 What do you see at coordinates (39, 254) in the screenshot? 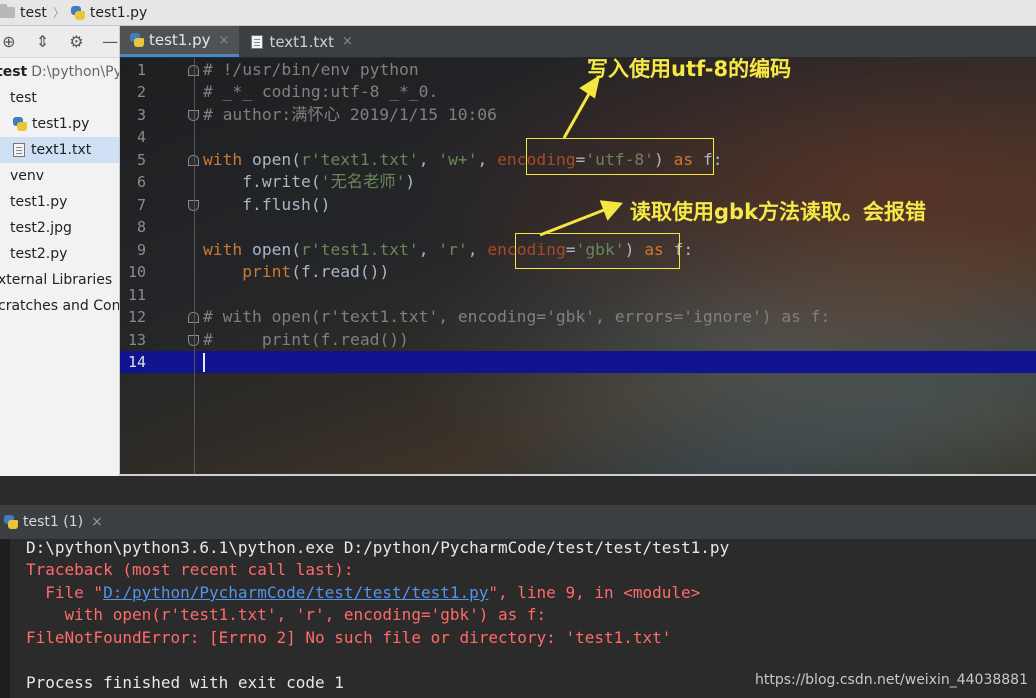
I see `tree-item-label: test2.py` at bounding box center [39, 254].